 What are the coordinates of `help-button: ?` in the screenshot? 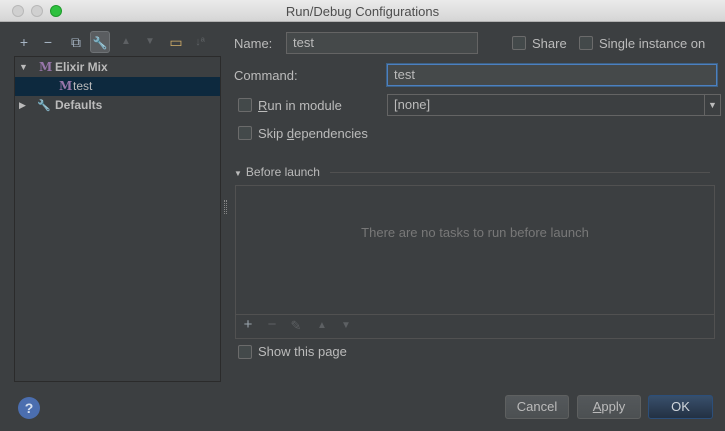 It's located at (29, 408).